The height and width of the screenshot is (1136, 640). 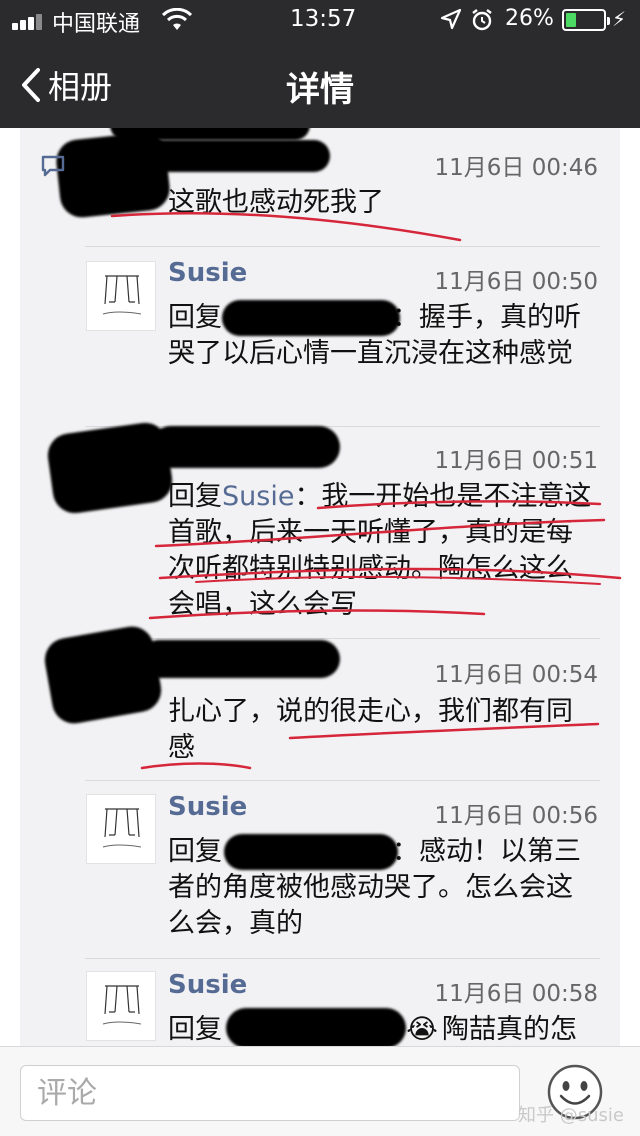 What do you see at coordinates (258, 496) in the screenshot?
I see `mention-link: Susie` at bounding box center [258, 496].